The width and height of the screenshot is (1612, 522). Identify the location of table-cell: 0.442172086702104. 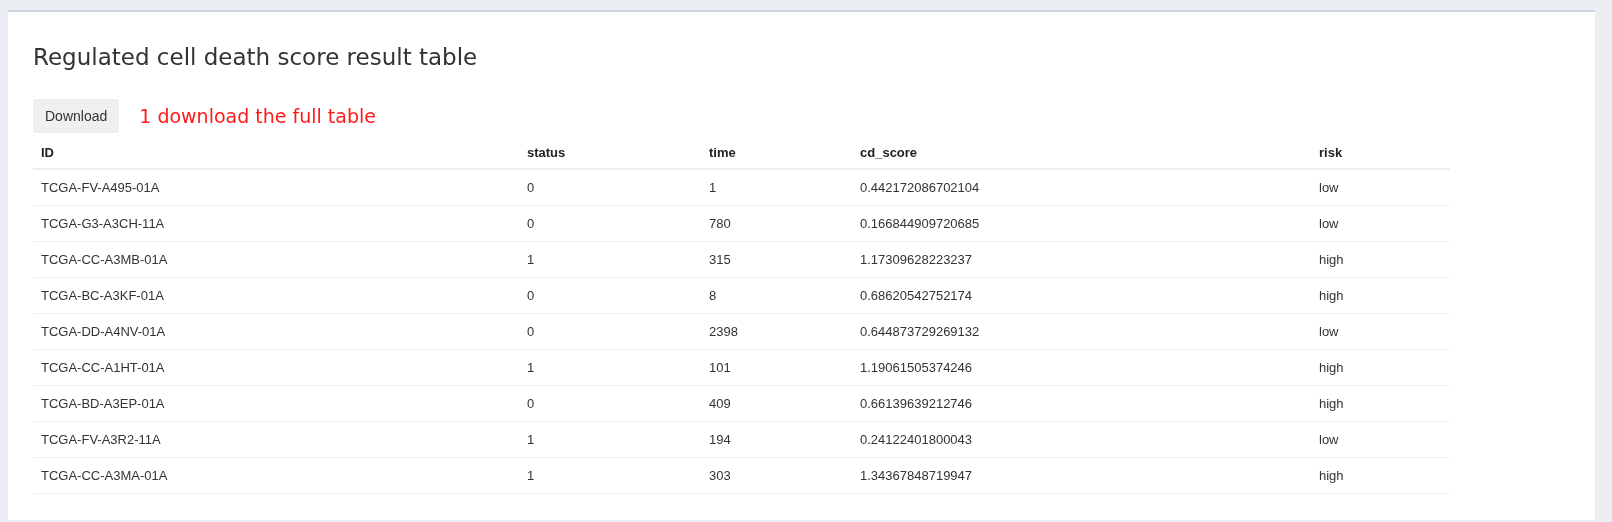
(1081, 187).